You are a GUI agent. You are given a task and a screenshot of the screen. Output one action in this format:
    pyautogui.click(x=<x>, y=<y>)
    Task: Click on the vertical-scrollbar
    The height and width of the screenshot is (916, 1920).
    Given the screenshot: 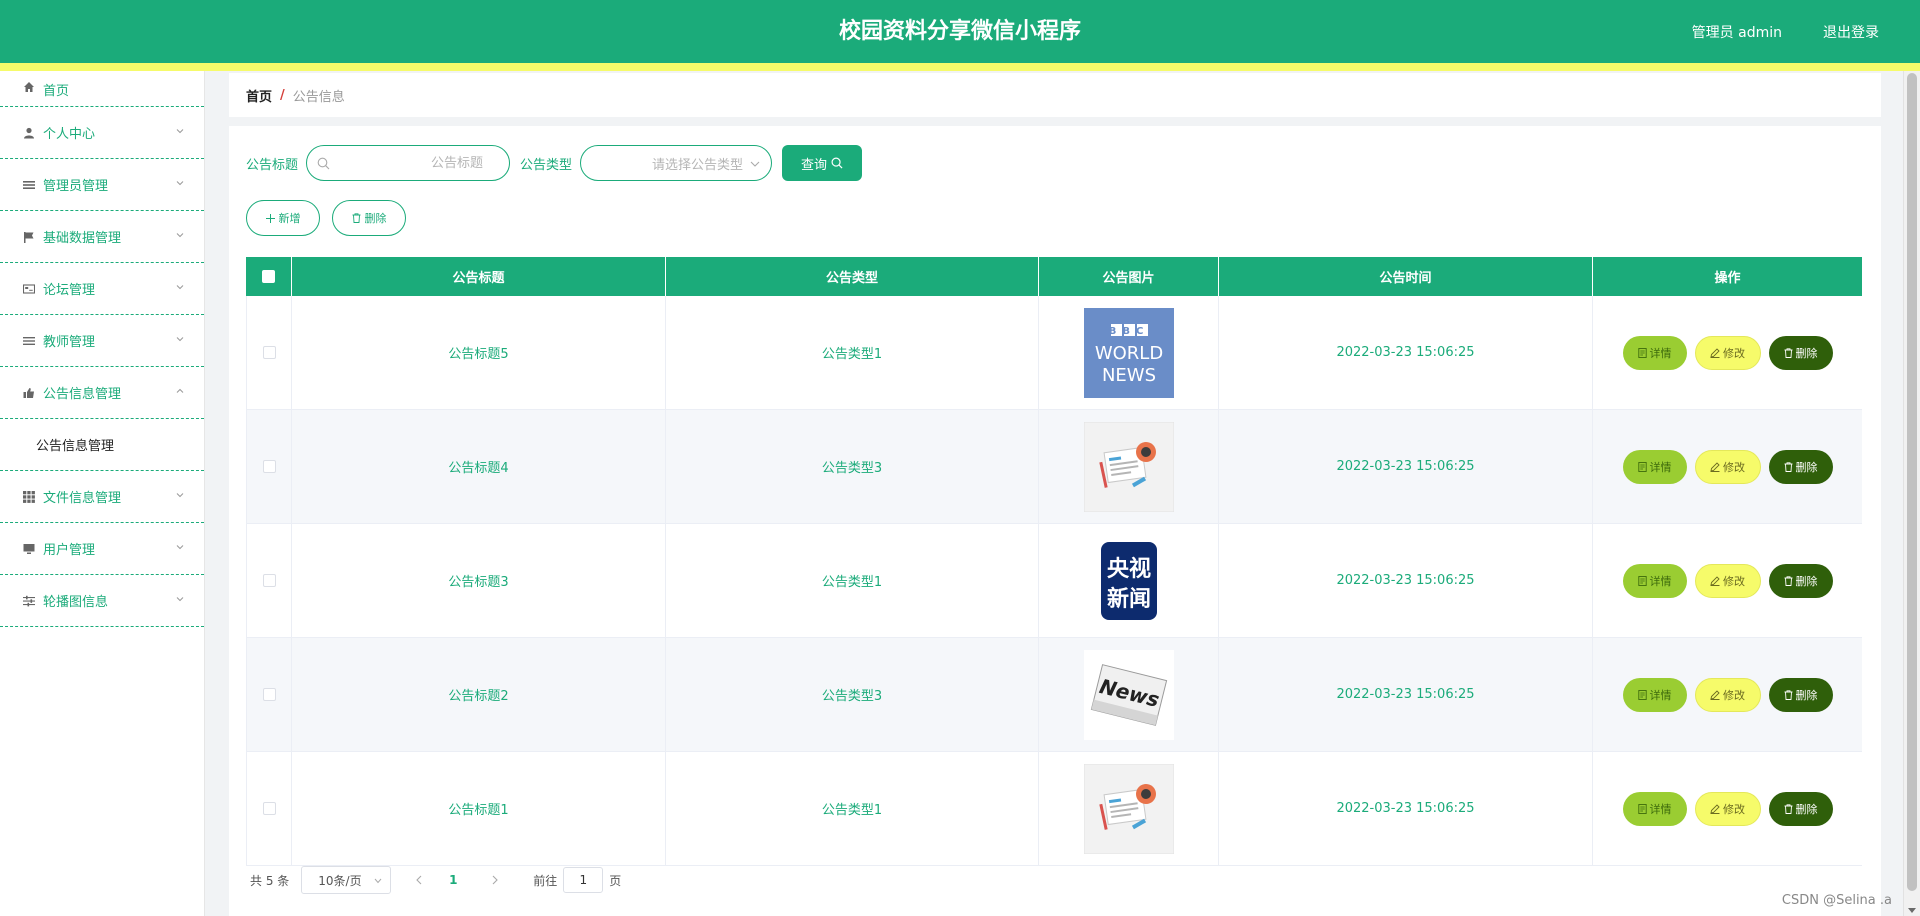 What is the action you would take?
    pyautogui.click(x=1911, y=493)
    